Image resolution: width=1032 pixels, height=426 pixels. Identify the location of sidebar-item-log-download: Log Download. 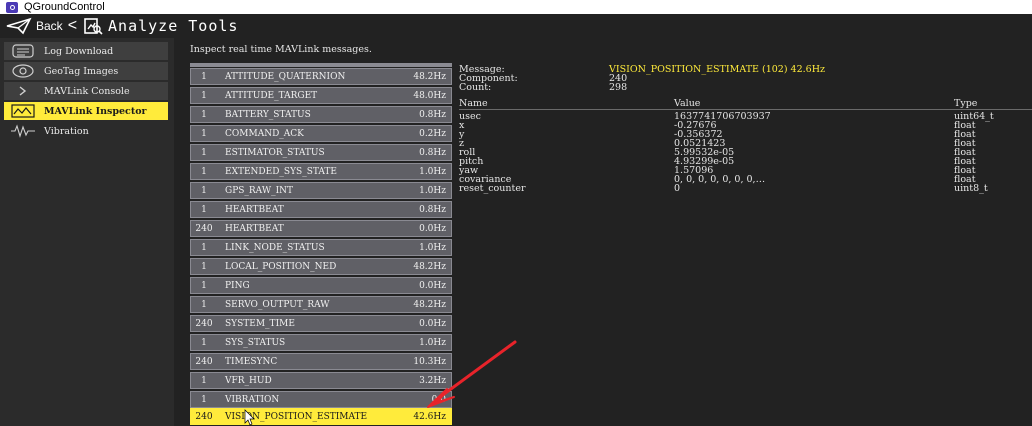
(86, 51).